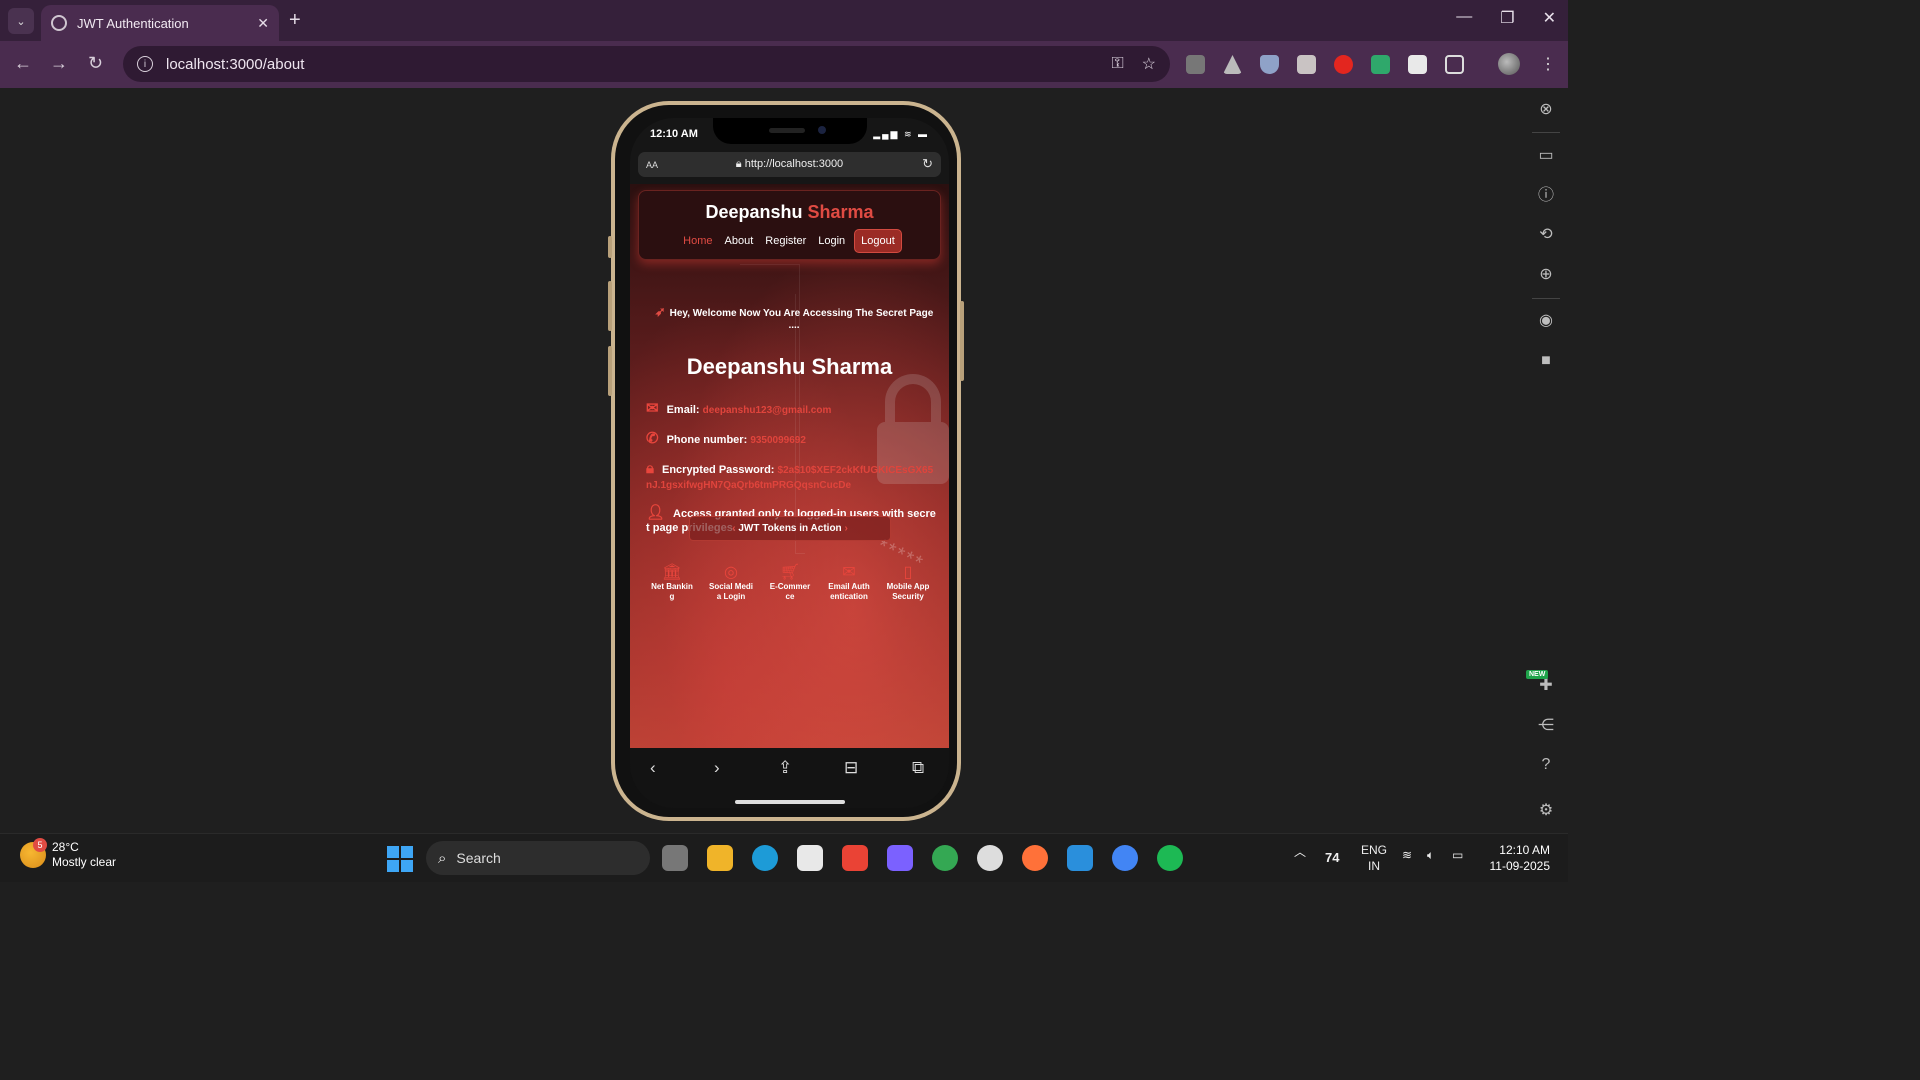 This screenshot has height=1080, width=1920. Describe the element at coordinates (1170, 858) in the screenshot. I see `spotify-icon` at that location.